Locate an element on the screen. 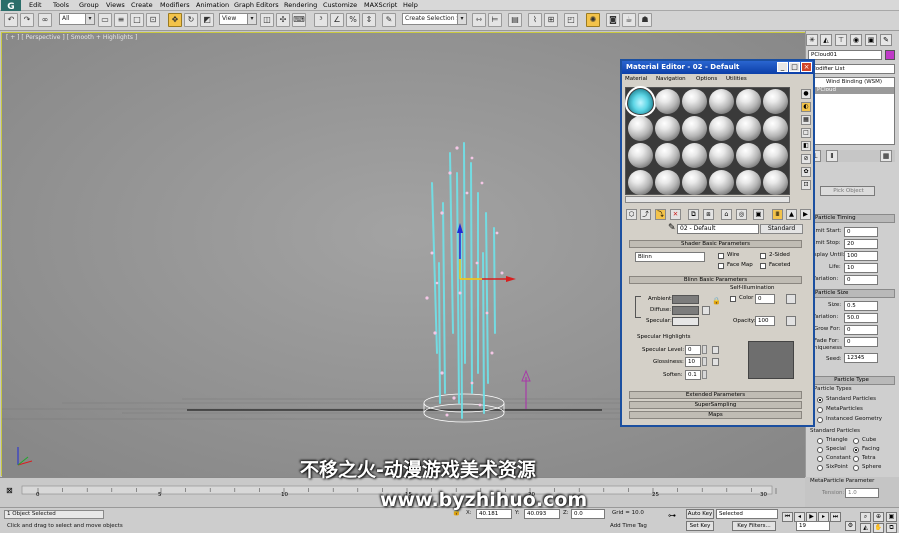 This screenshot has width=899, height=533. options-icon: ✿ is located at coordinates (806, 172).